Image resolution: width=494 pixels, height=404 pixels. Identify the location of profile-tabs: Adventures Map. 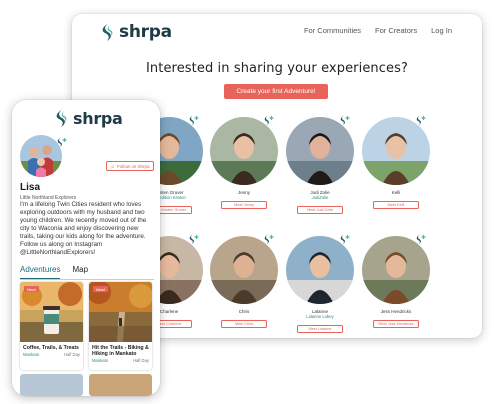
(87, 272).